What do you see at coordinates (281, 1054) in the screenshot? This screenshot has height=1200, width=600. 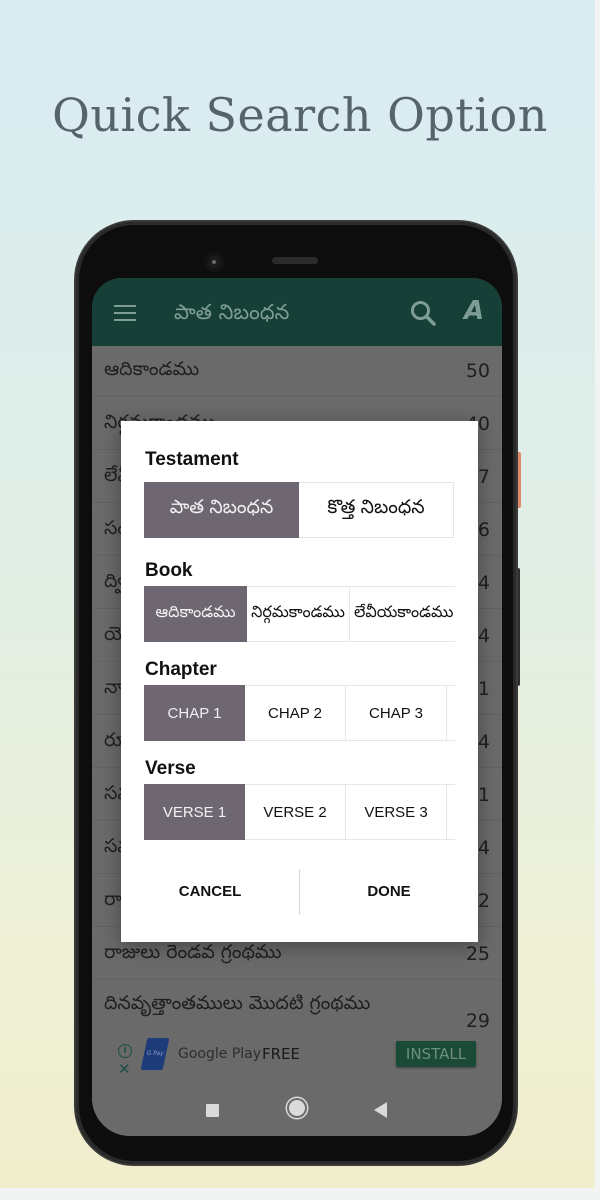 I see `ad-price: FREE` at bounding box center [281, 1054].